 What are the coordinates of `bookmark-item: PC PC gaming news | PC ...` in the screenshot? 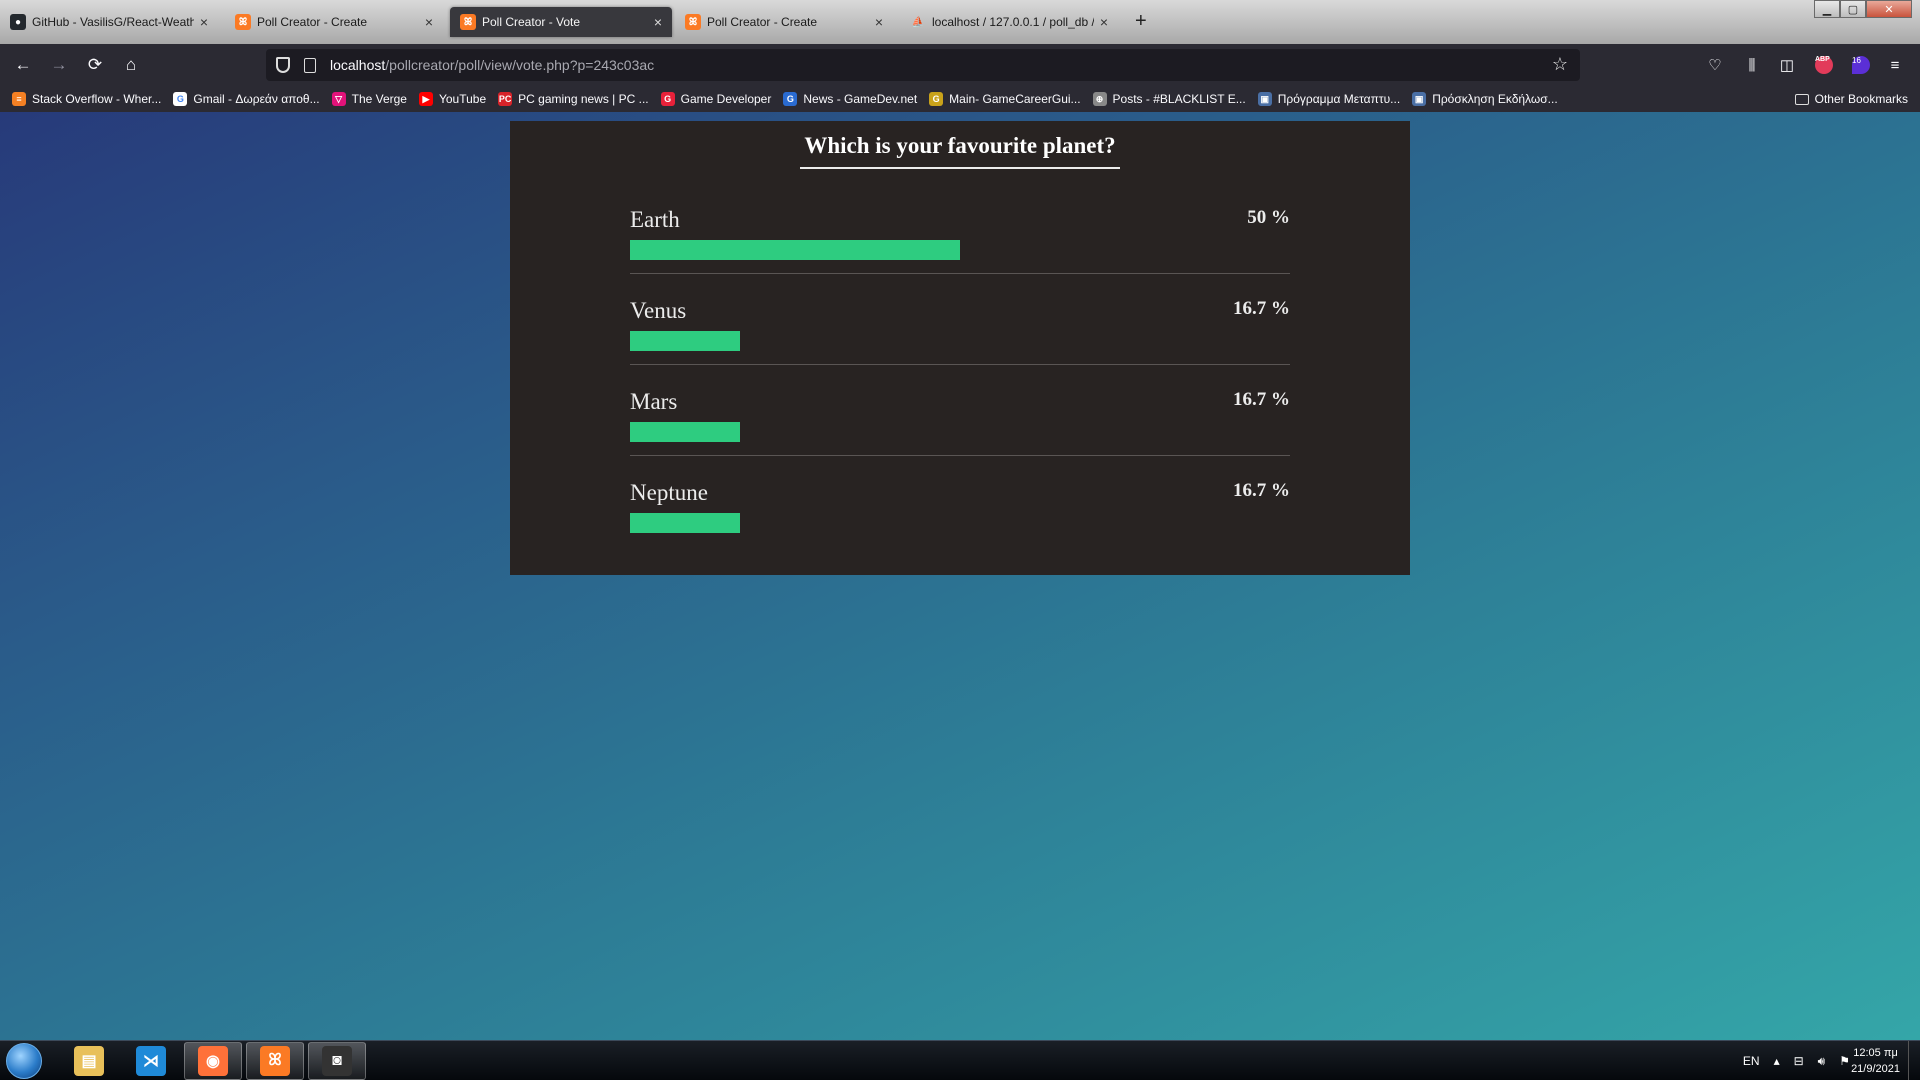 It's located at (573, 99).